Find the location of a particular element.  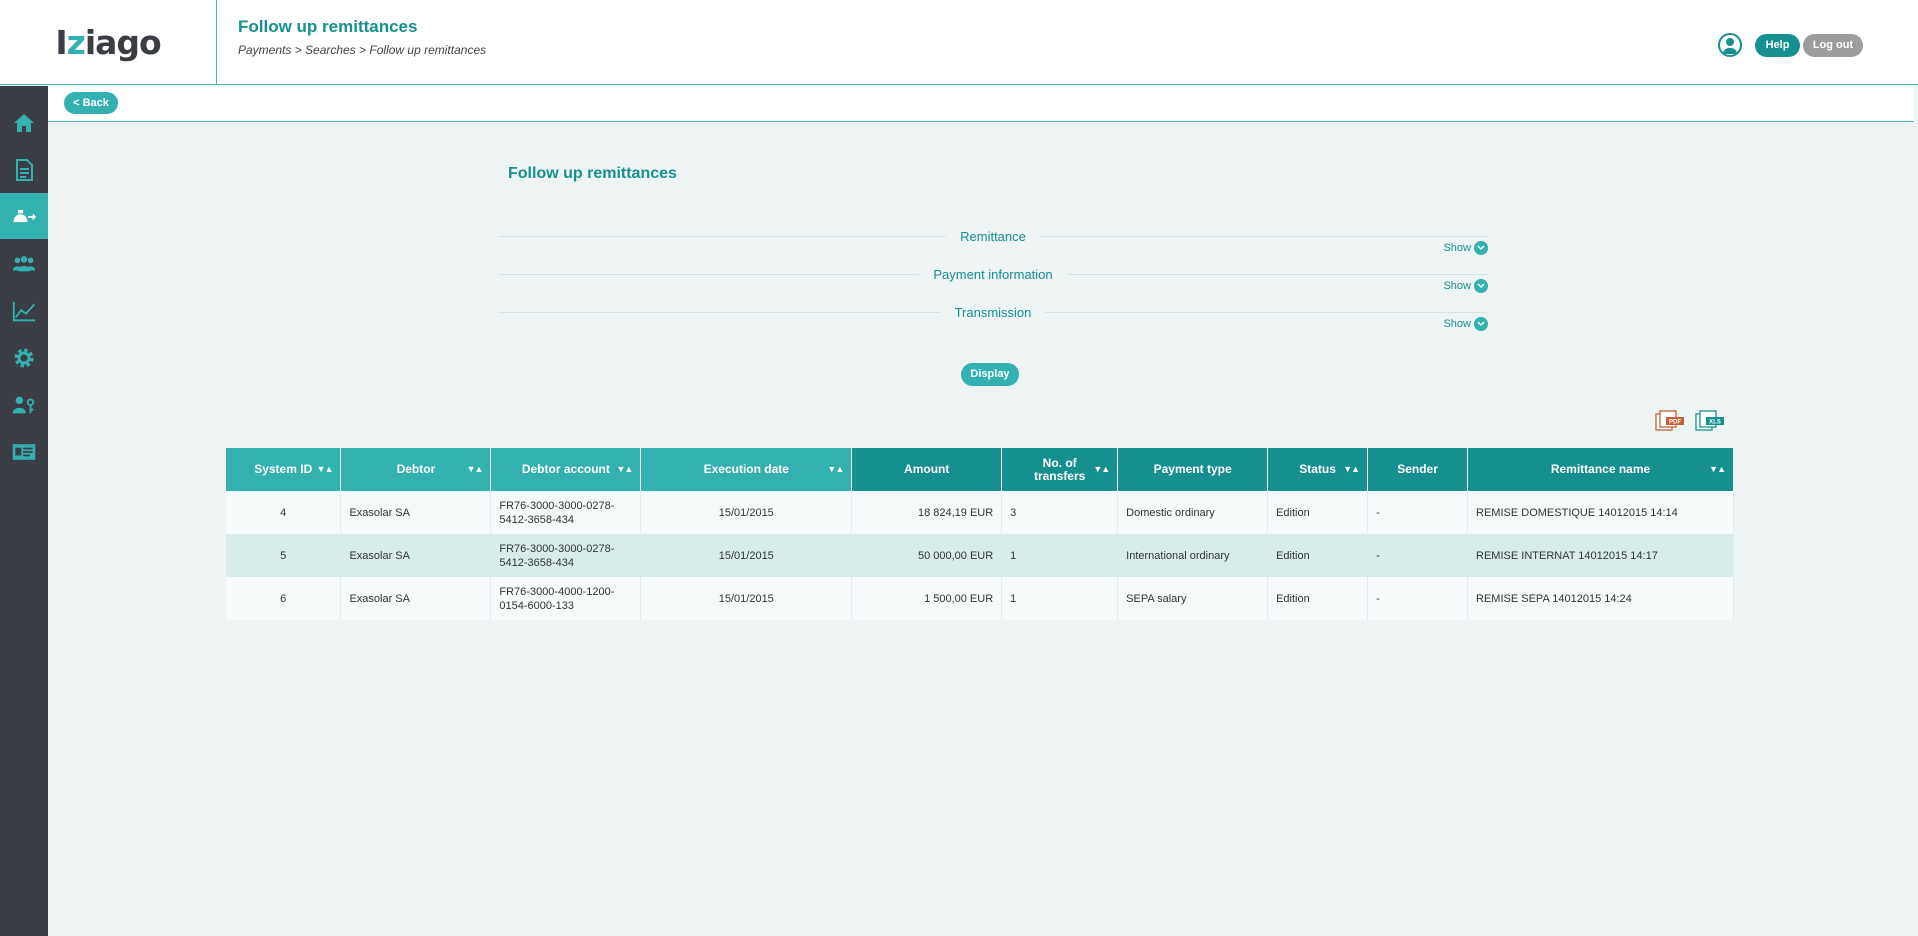

sidebar-item-reports is located at coordinates (24, 311).